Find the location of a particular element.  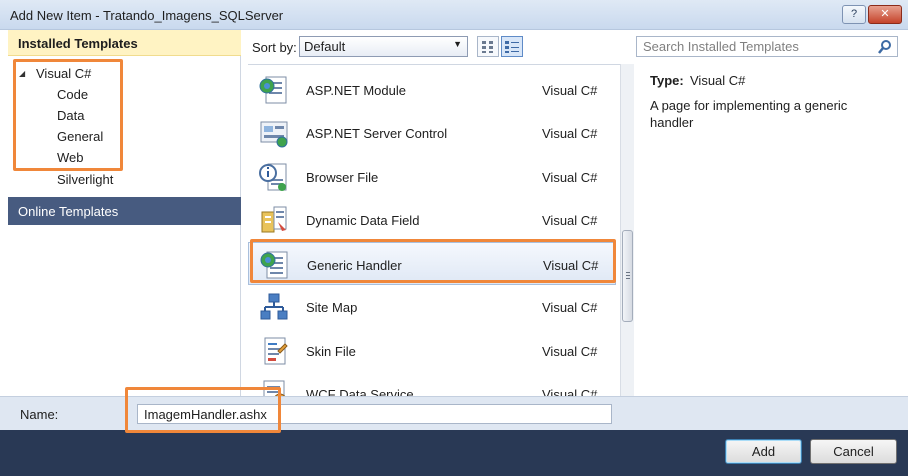

tree-item-silverlight: Silverlight is located at coordinates (85, 180).